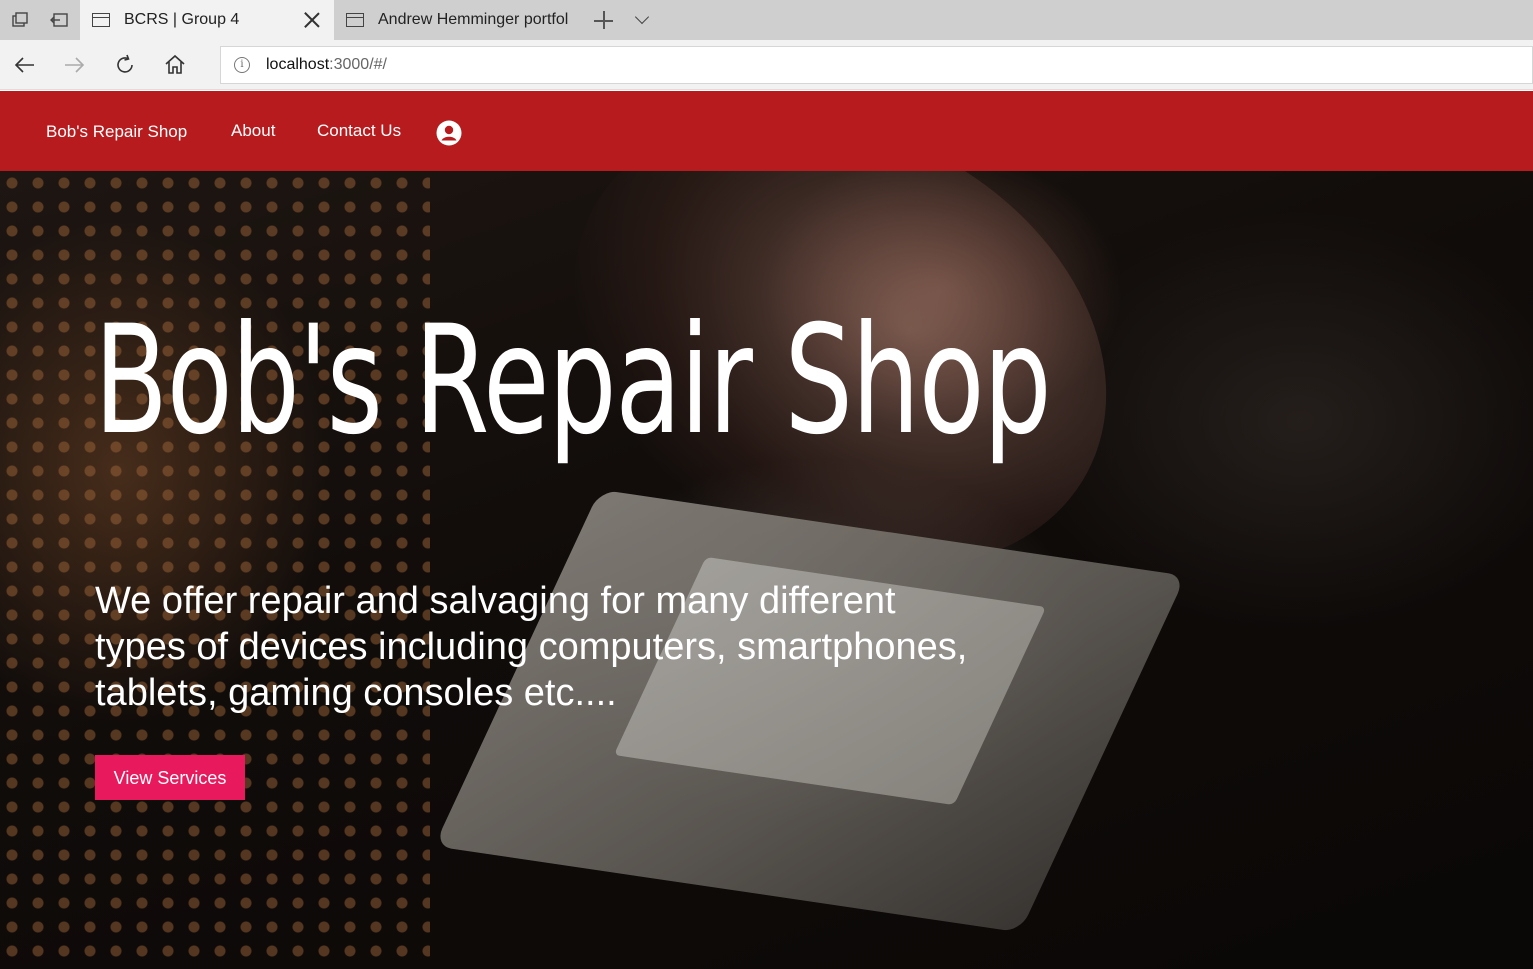 The height and width of the screenshot is (969, 1533). I want to click on browser-toolbar: i localhost:3000/#/, so click(766, 65).